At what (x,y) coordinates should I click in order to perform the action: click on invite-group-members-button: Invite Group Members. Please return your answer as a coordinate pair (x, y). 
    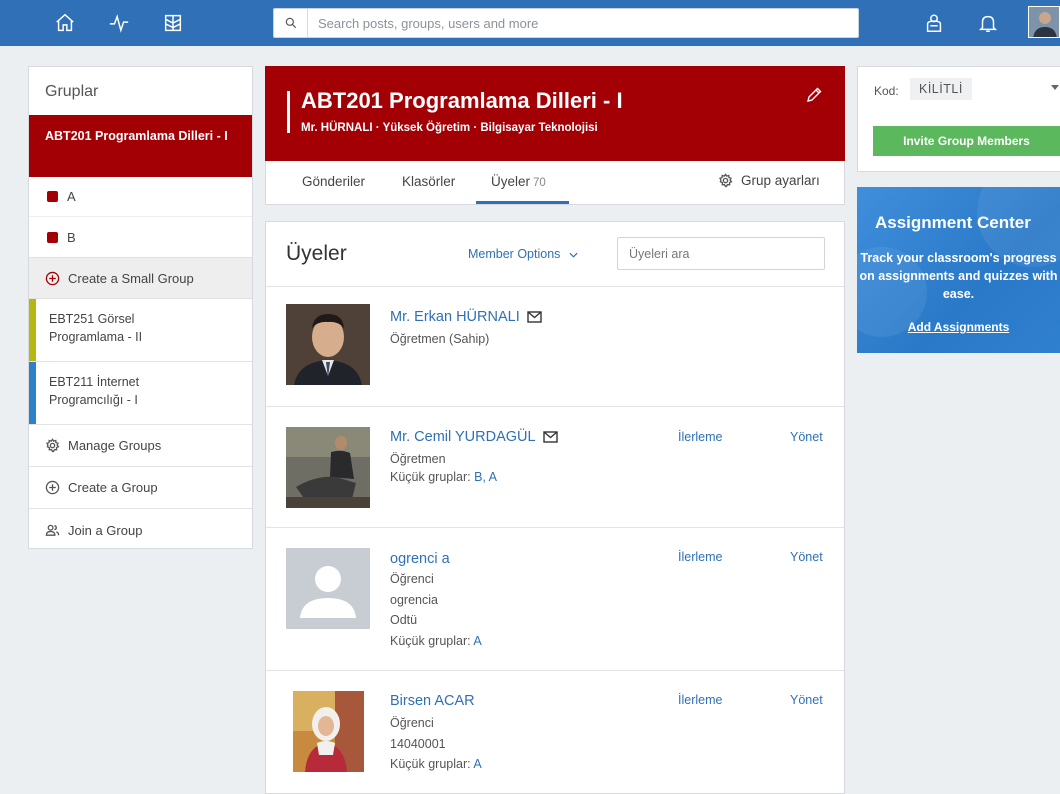
    Looking at the image, I should click on (966, 141).